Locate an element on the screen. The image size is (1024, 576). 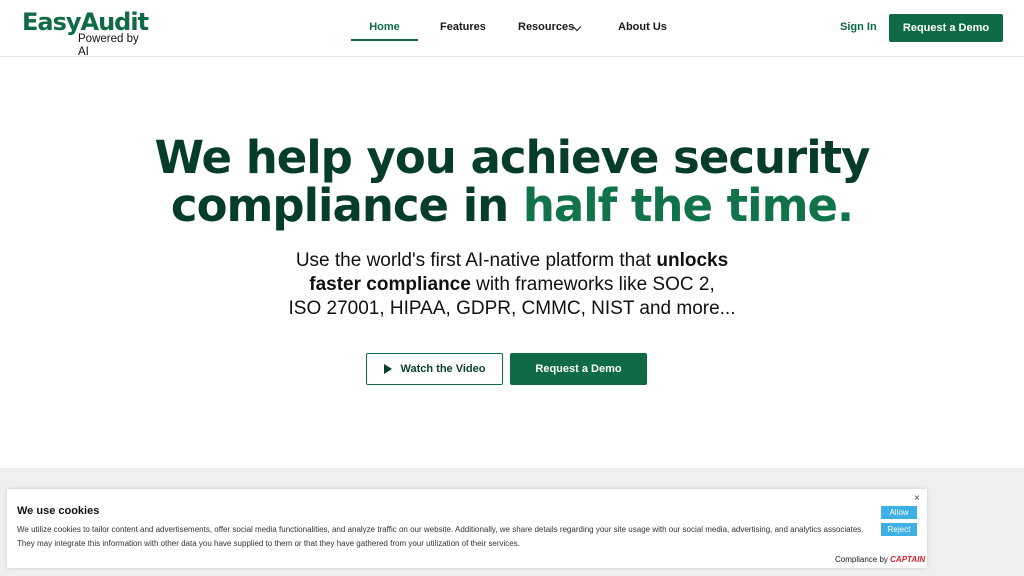
cookie-title: We use cookies is located at coordinates (58, 511).